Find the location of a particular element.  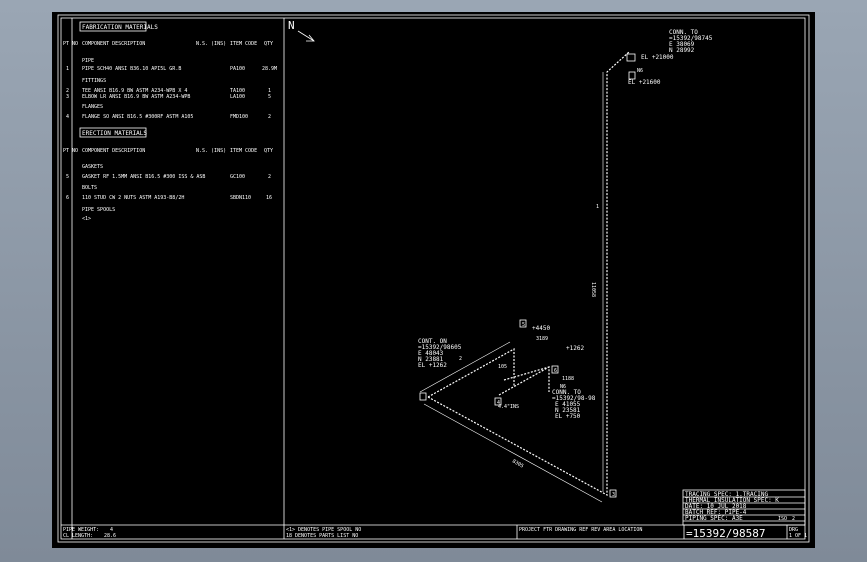

col-ns-2: N.S. (INS) is located at coordinates (211, 151).